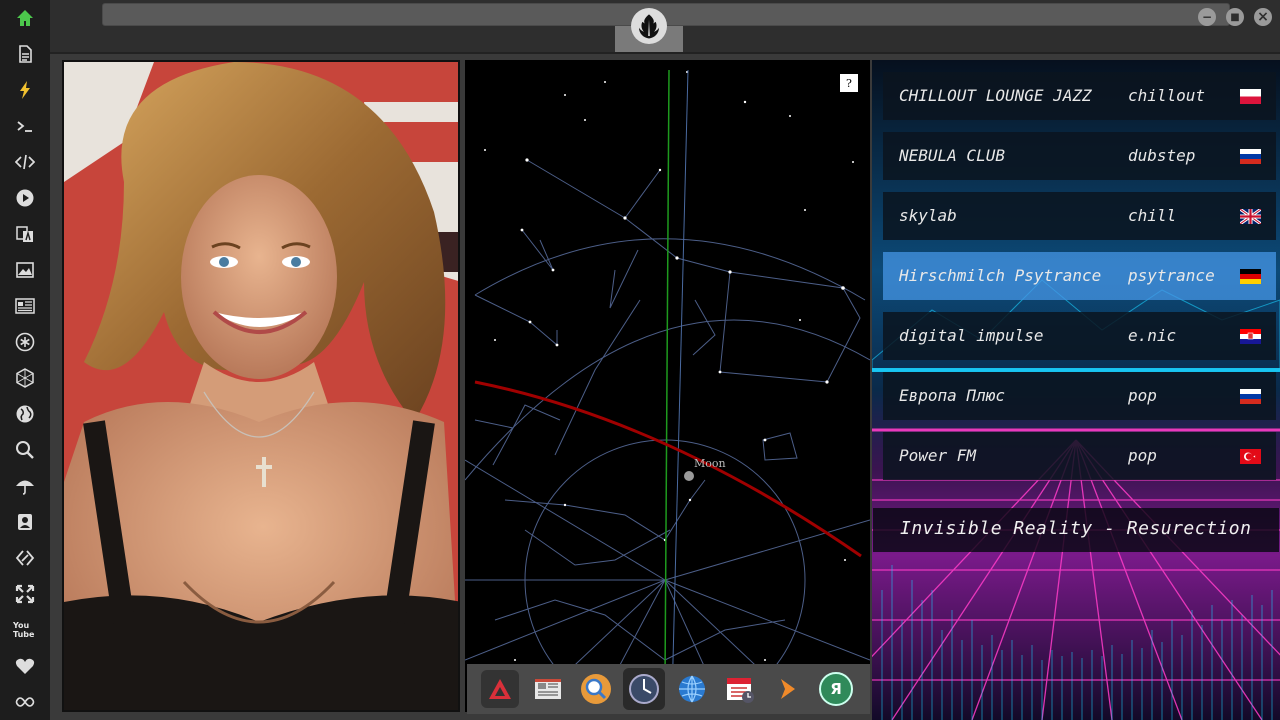 Image resolution: width=1280 pixels, height=720 pixels. Describe the element at coordinates (25, 378) in the screenshot. I see `hexagon-icon` at that location.